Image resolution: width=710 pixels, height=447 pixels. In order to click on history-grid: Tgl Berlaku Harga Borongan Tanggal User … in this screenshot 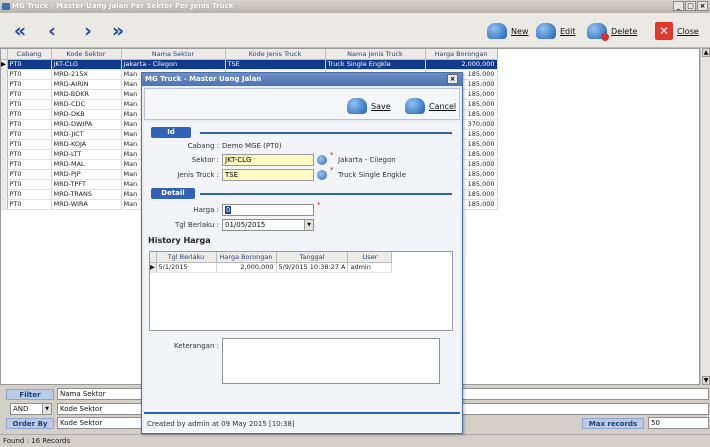, I will do `click(301, 291)`.